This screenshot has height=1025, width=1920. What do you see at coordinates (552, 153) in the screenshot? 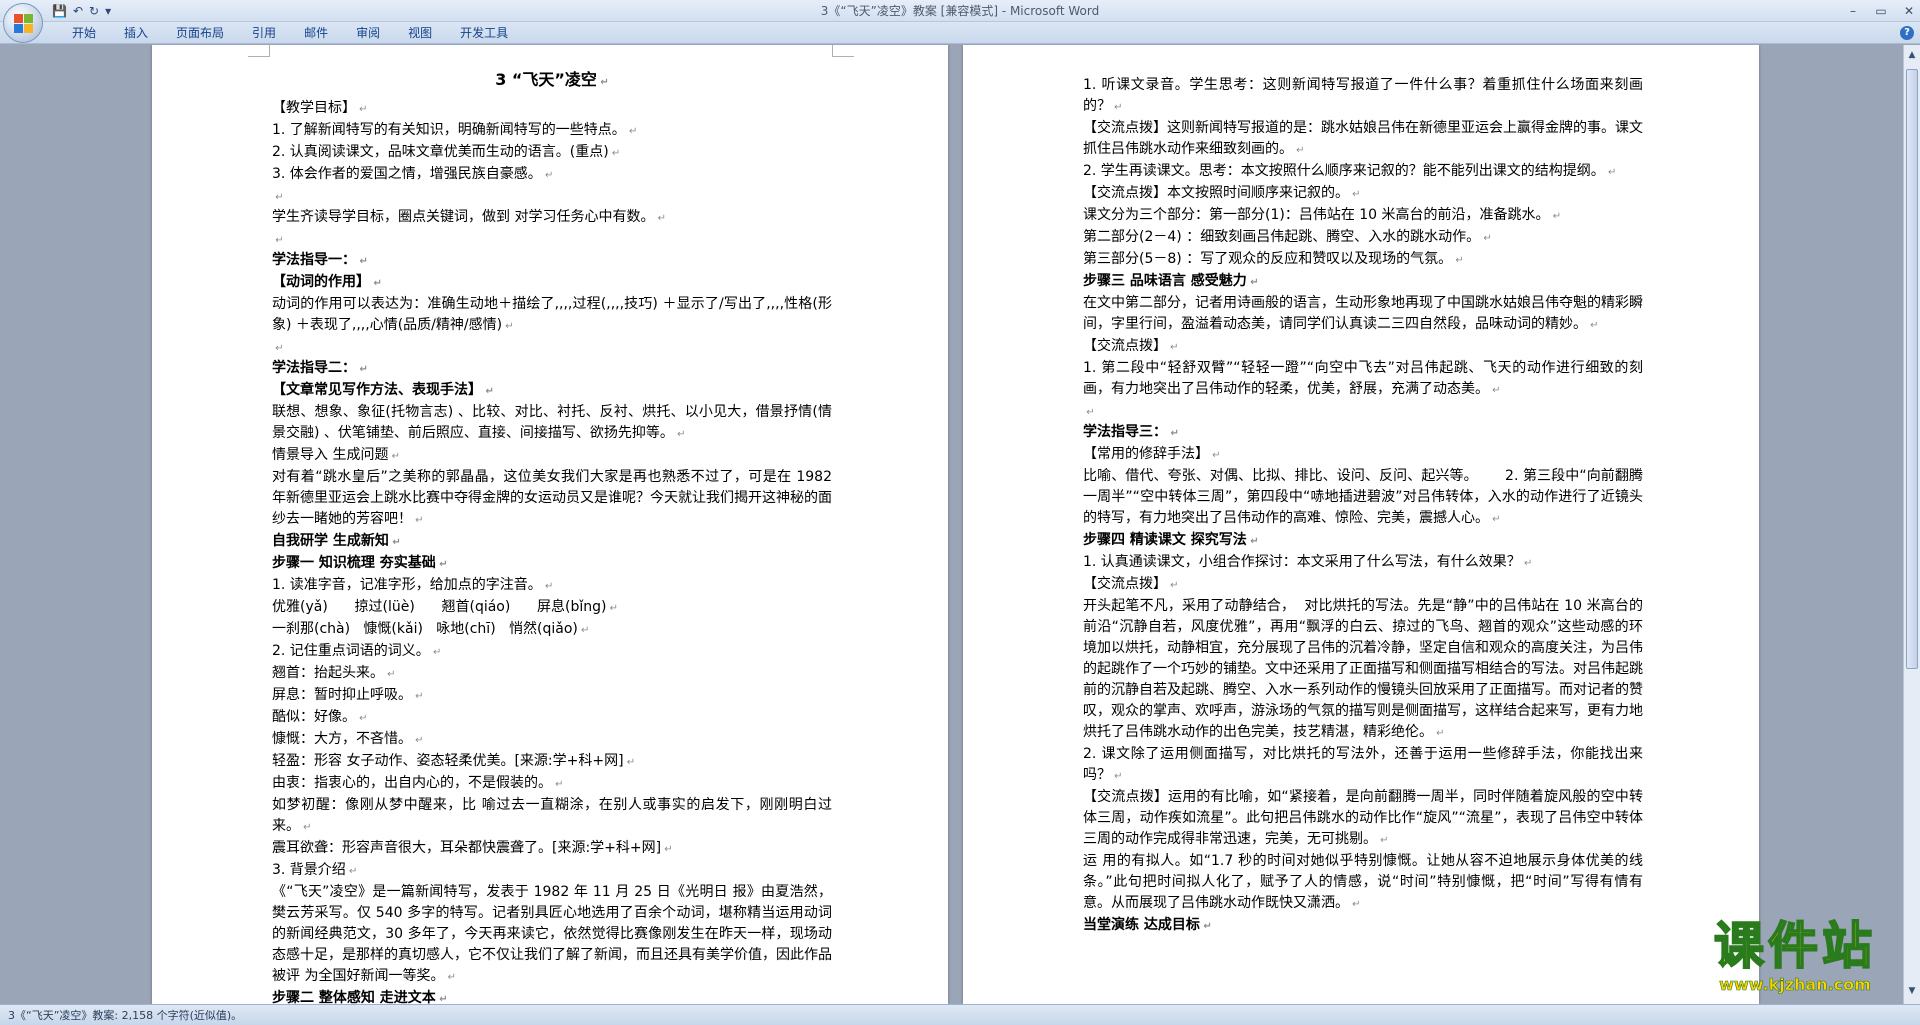
I see `paragraph: 2. 认真阅读课文，品味文章优美而生动的语言。(重点)` at bounding box center [552, 153].